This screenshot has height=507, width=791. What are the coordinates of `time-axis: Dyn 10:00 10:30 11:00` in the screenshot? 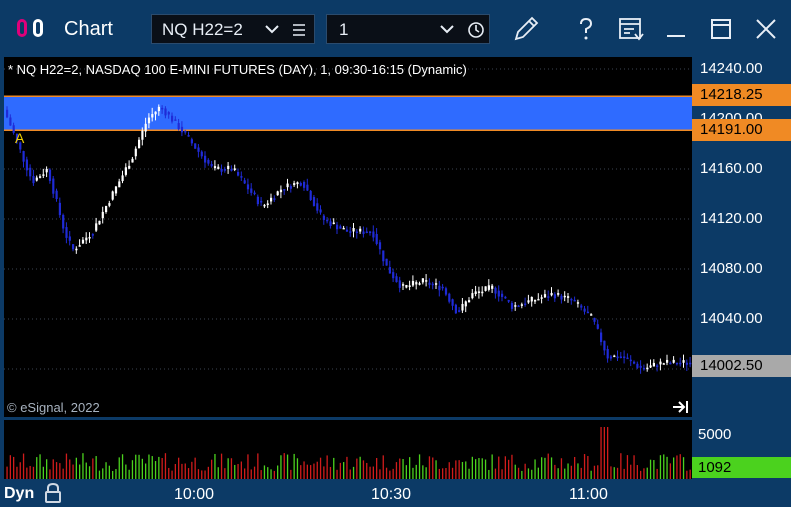 It's located at (395, 494).